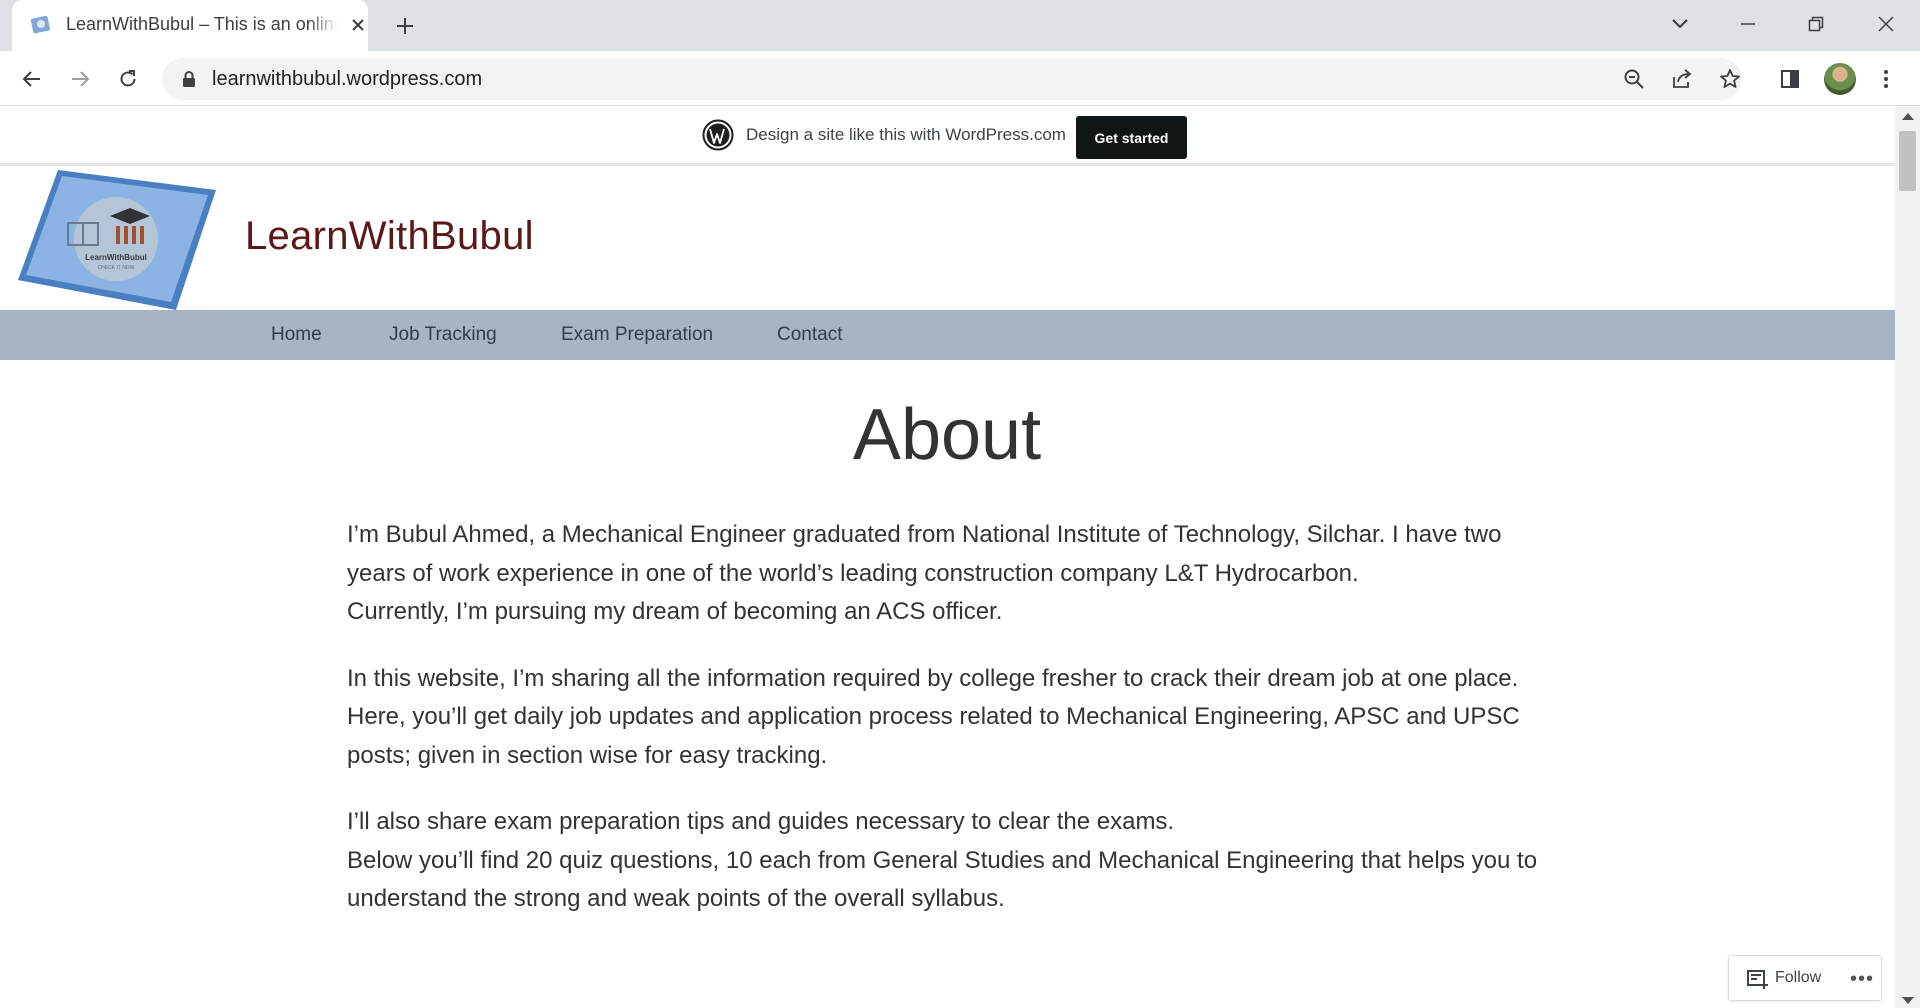 Image resolution: width=1920 pixels, height=1008 pixels. What do you see at coordinates (1798, 978) in the screenshot?
I see `follow-button: Follow` at bounding box center [1798, 978].